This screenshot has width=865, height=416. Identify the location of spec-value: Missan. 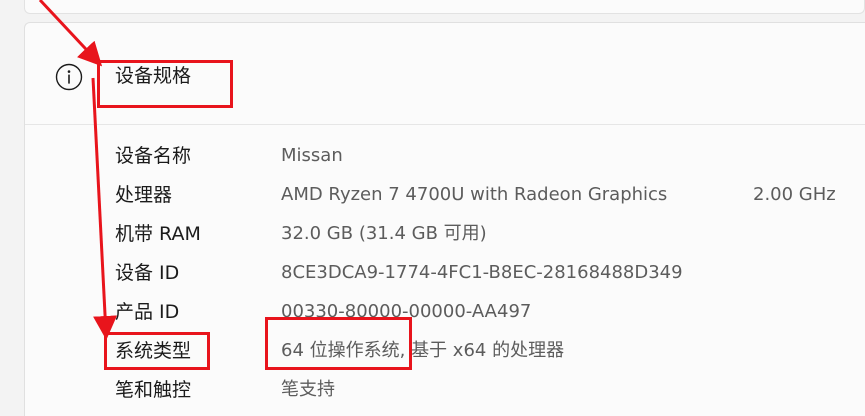
(312, 155).